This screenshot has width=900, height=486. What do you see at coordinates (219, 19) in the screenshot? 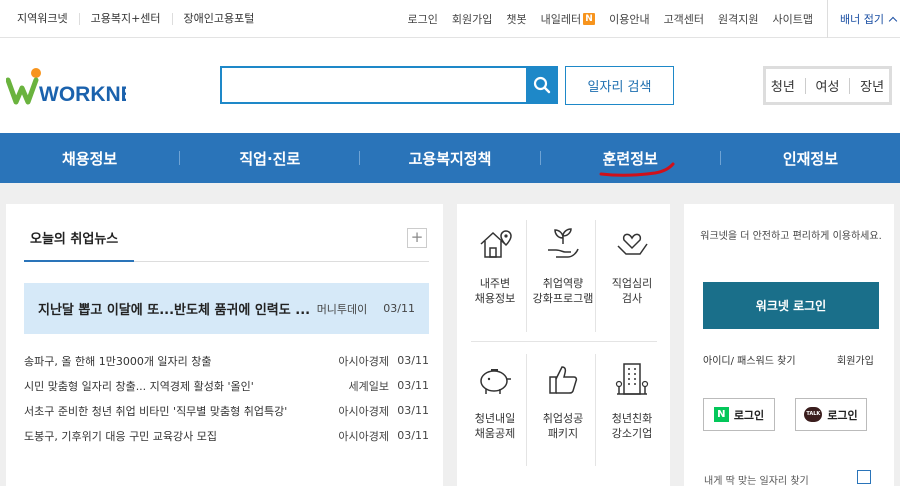
I see `link-disabled-employment-portal: 장애인고용포털` at bounding box center [219, 19].